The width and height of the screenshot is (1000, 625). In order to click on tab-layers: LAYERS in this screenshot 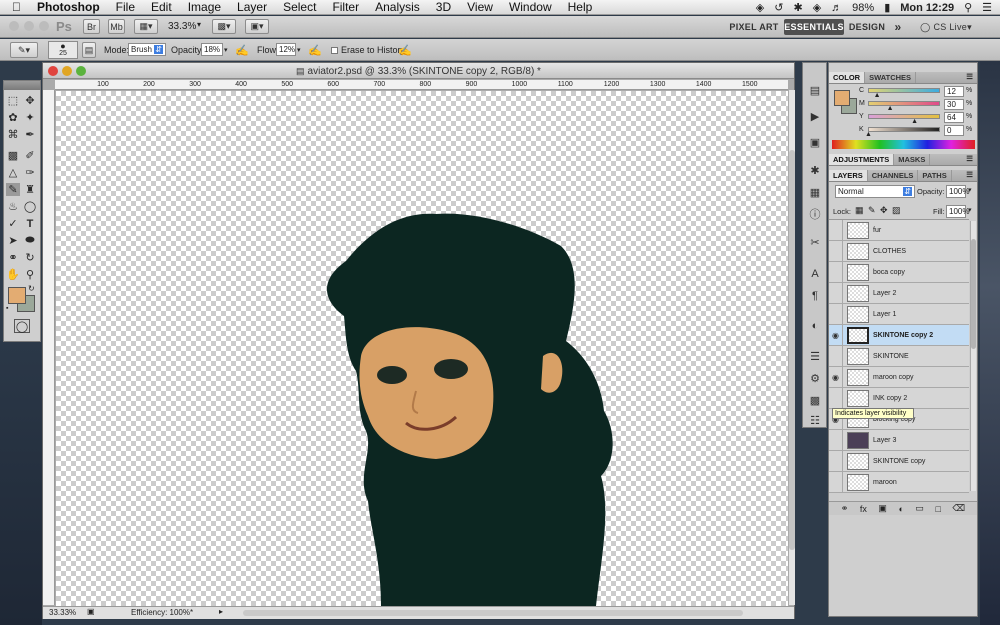, I will do `click(848, 175)`.